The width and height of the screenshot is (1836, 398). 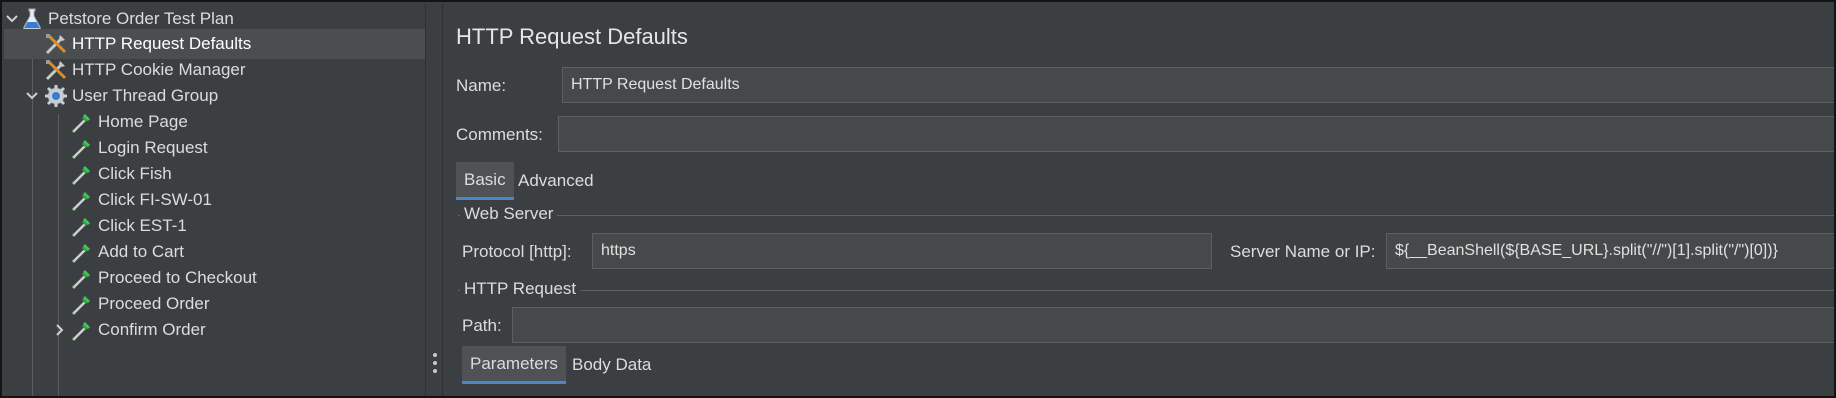 What do you see at coordinates (1303, 251) in the screenshot?
I see `server-name-label: Server Name or IP:` at bounding box center [1303, 251].